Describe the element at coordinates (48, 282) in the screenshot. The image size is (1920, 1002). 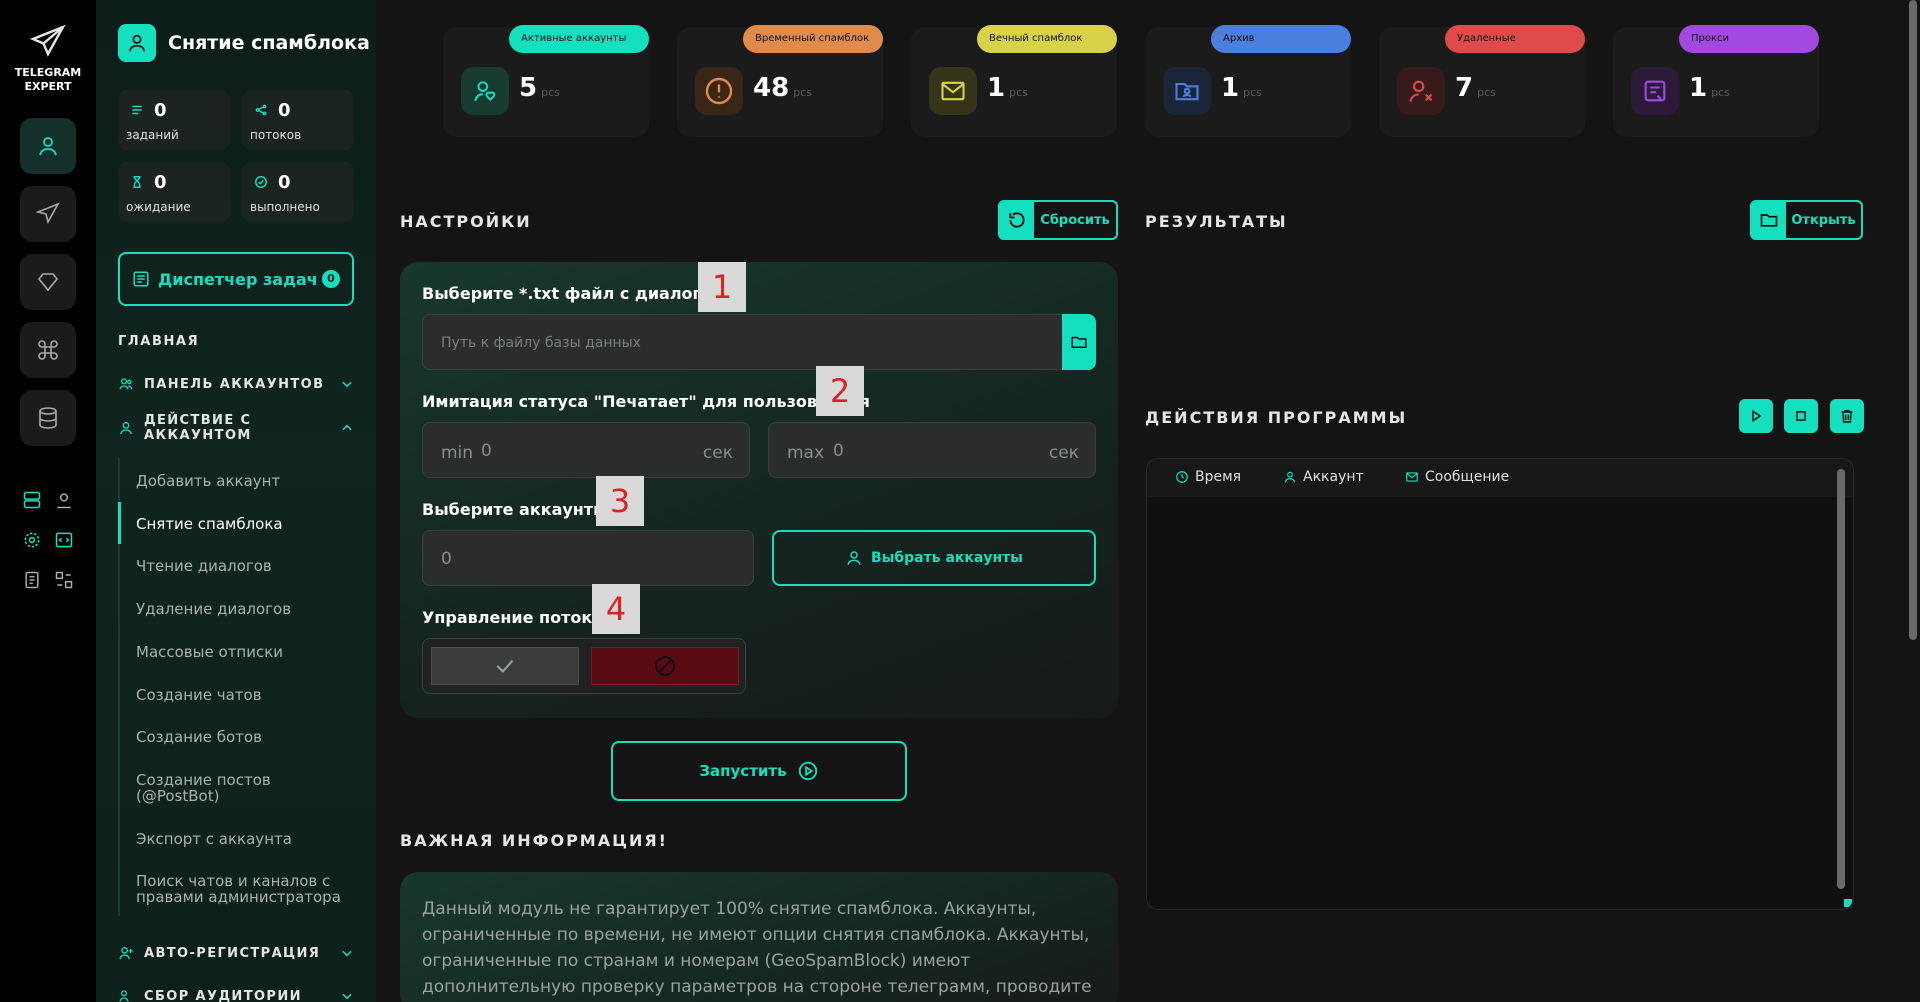
I see `rail-diamond-button` at that location.